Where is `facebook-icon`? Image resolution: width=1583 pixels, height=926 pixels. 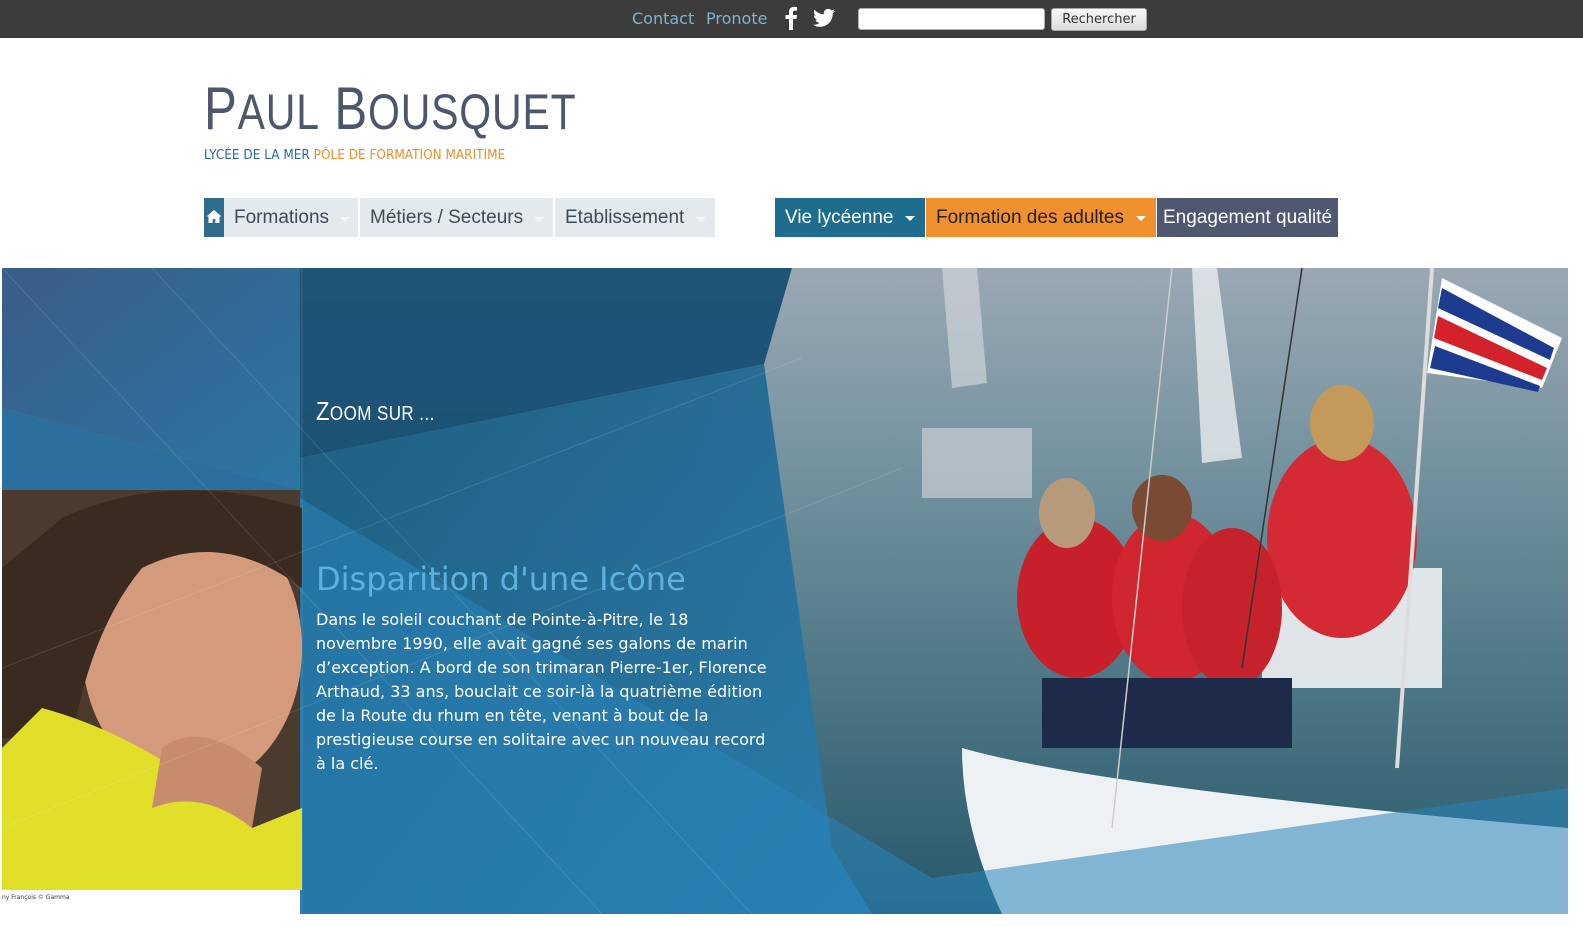 facebook-icon is located at coordinates (791, 18).